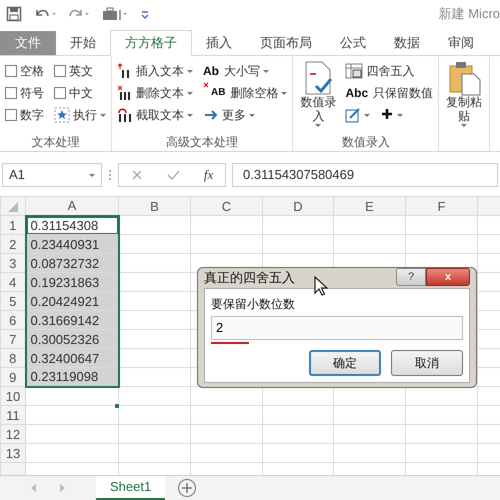 The image size is (500, 500). I want to click on delete-text-icon, so click(125, 93).